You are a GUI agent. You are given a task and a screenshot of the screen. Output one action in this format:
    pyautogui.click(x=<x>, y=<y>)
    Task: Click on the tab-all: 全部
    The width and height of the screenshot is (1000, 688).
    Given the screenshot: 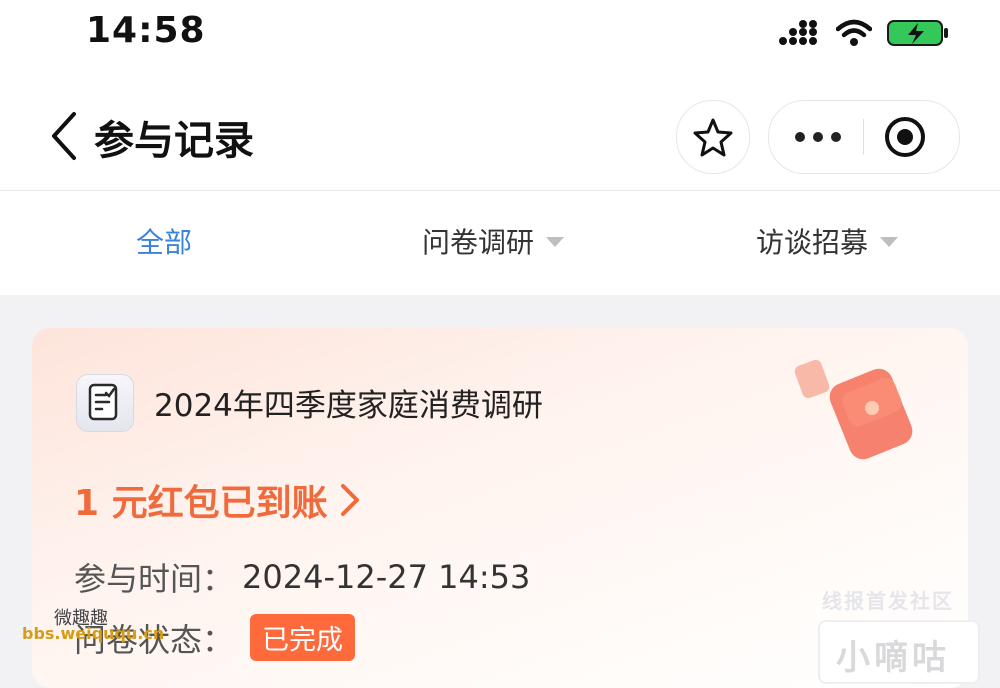 What is the action you would take?
    pyautogui.click(x=164, y=241)
    